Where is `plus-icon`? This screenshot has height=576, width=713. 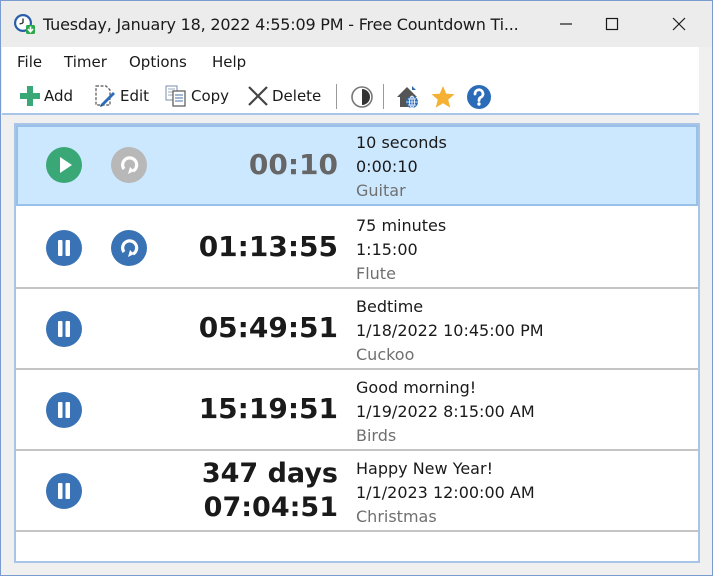
plus-icon is located at coordinates (30, 96).